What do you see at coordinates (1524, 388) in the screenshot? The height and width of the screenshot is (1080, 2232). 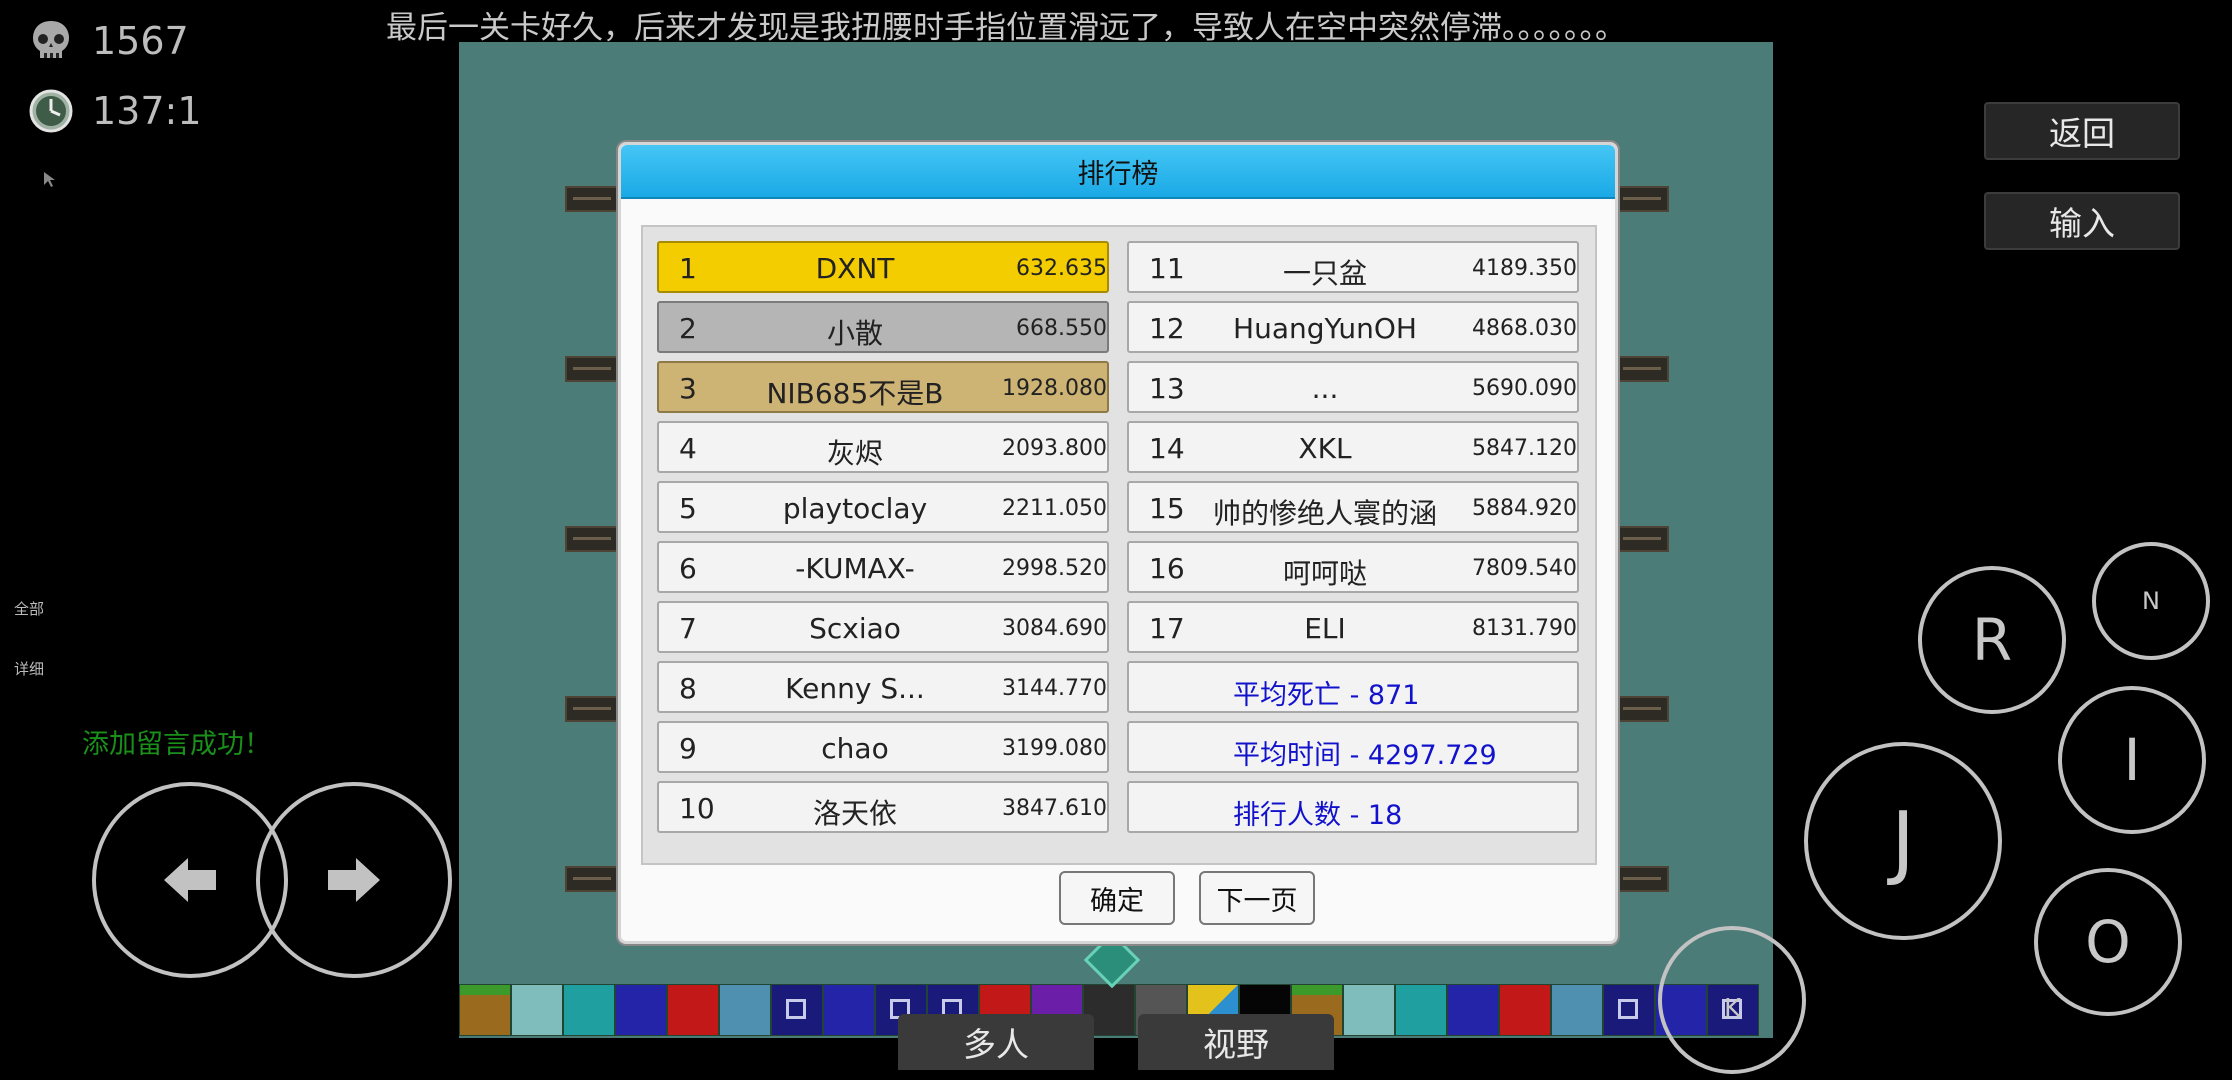 I see `score: 5690.090` at bounding box center [1524, 388].